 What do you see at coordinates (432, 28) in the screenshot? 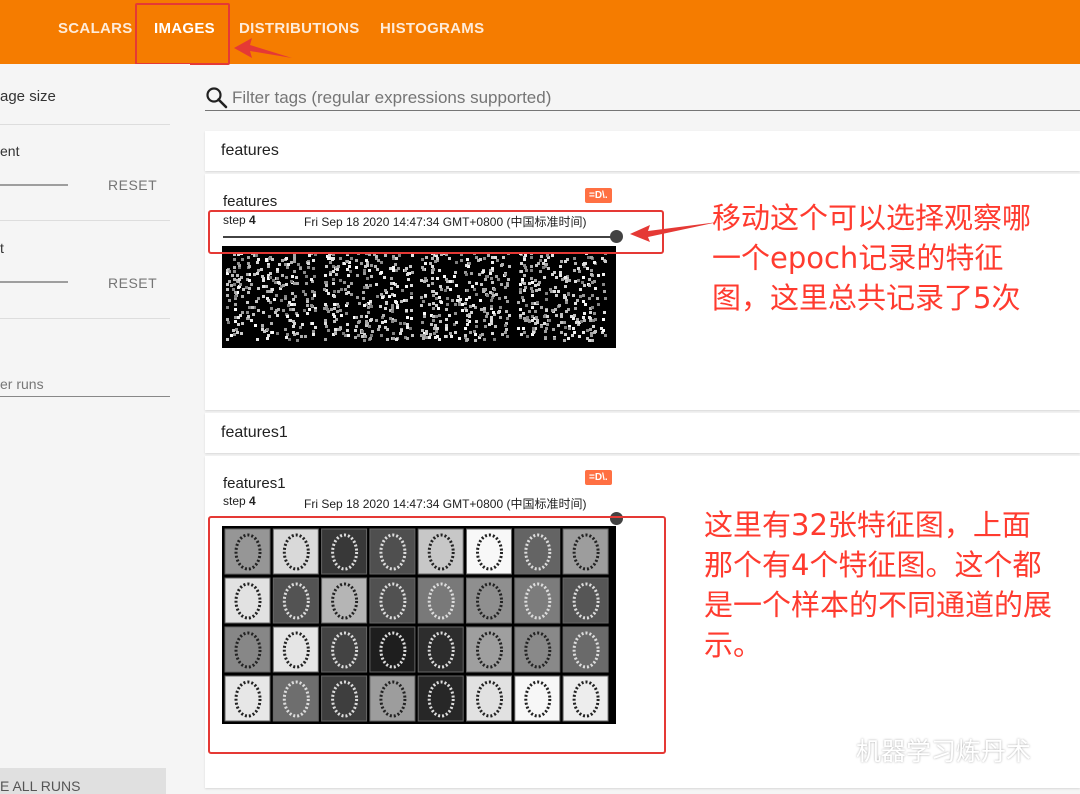
I see `tab-histograms: HISTOGRAMS` at bounding box center [432, 28].